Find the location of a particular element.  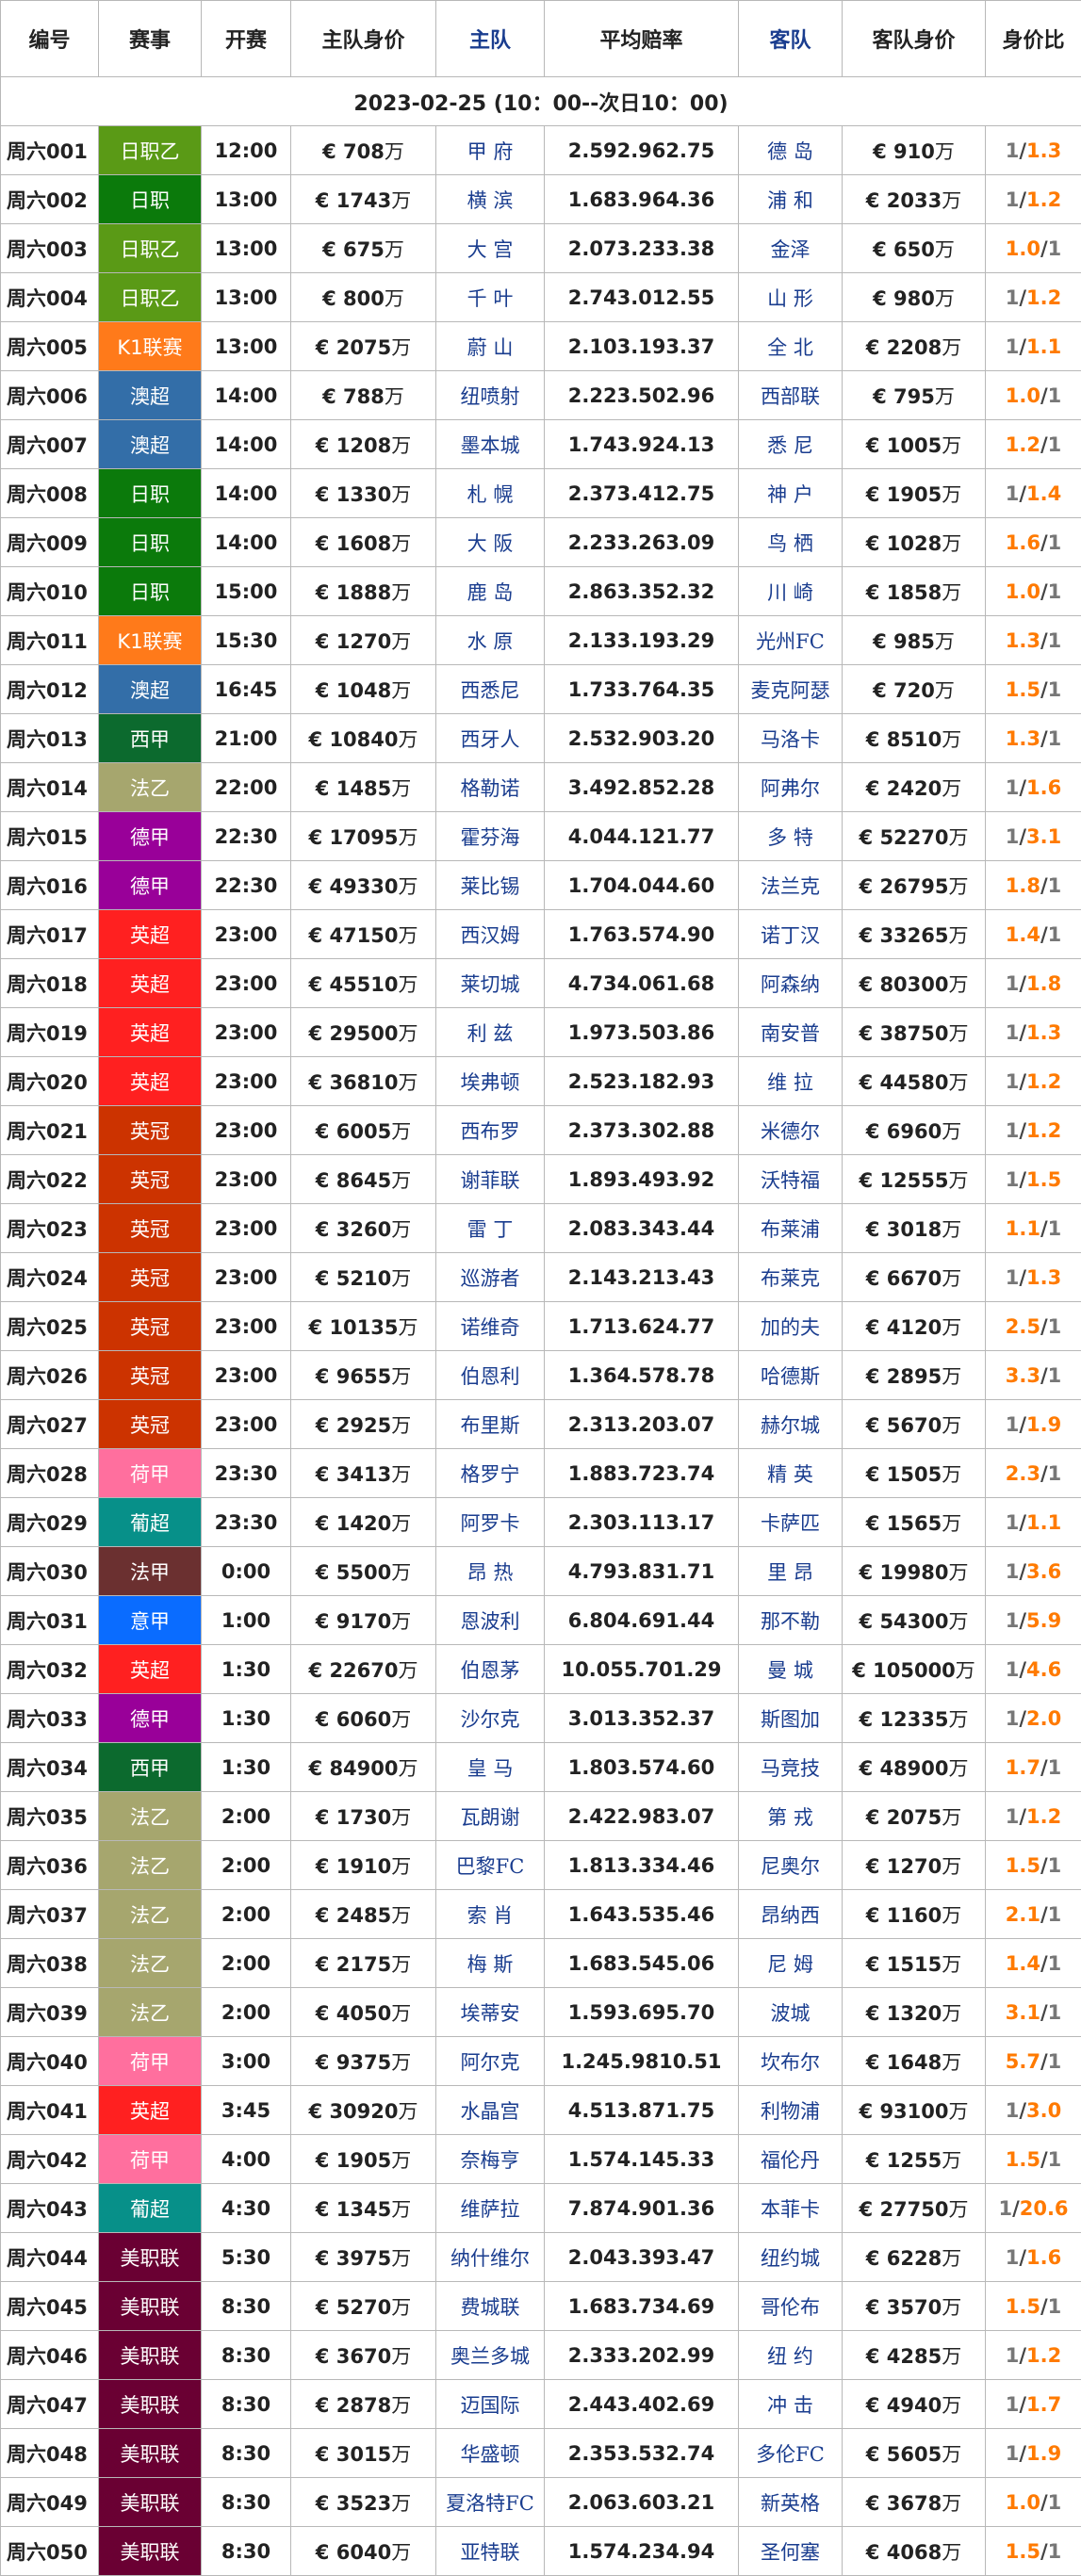

avg-odds: 4.734.061.68 is located at coordinates (642, 983).